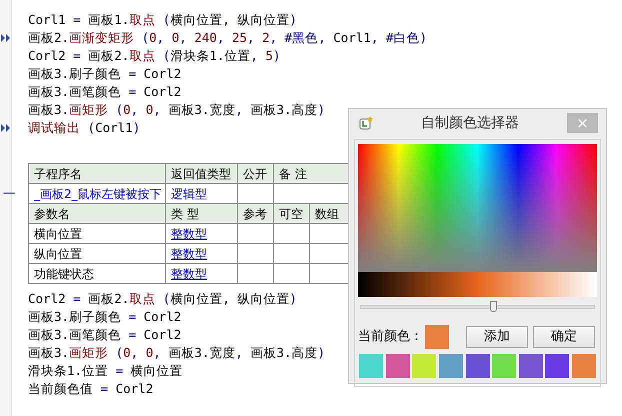  Describe the element at coordinates (58, 173) in the screenshot. I see `column-header: 子程序名` at that location.